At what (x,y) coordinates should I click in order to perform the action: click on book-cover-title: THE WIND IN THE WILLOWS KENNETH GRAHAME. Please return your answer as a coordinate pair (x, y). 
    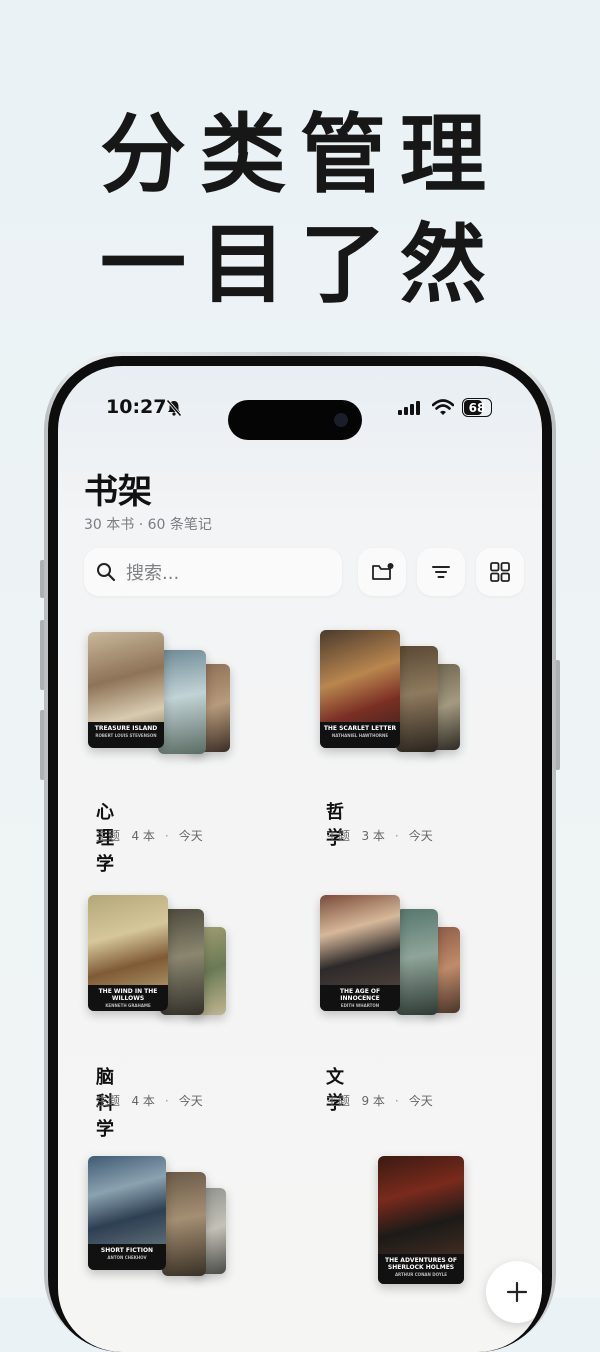
    Looking at the image, I should click on (128, 998).